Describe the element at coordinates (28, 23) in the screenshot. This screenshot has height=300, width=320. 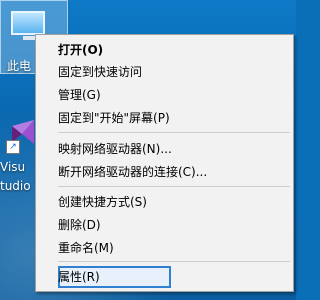
I see `this-pc-icon` at that location.